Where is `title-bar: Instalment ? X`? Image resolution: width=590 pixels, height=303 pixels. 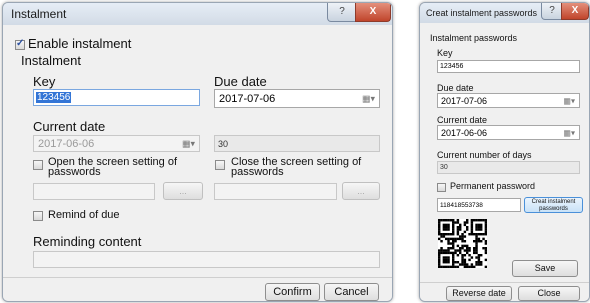
title-bar: Instalment ? X is located at coordinates (197, 14).